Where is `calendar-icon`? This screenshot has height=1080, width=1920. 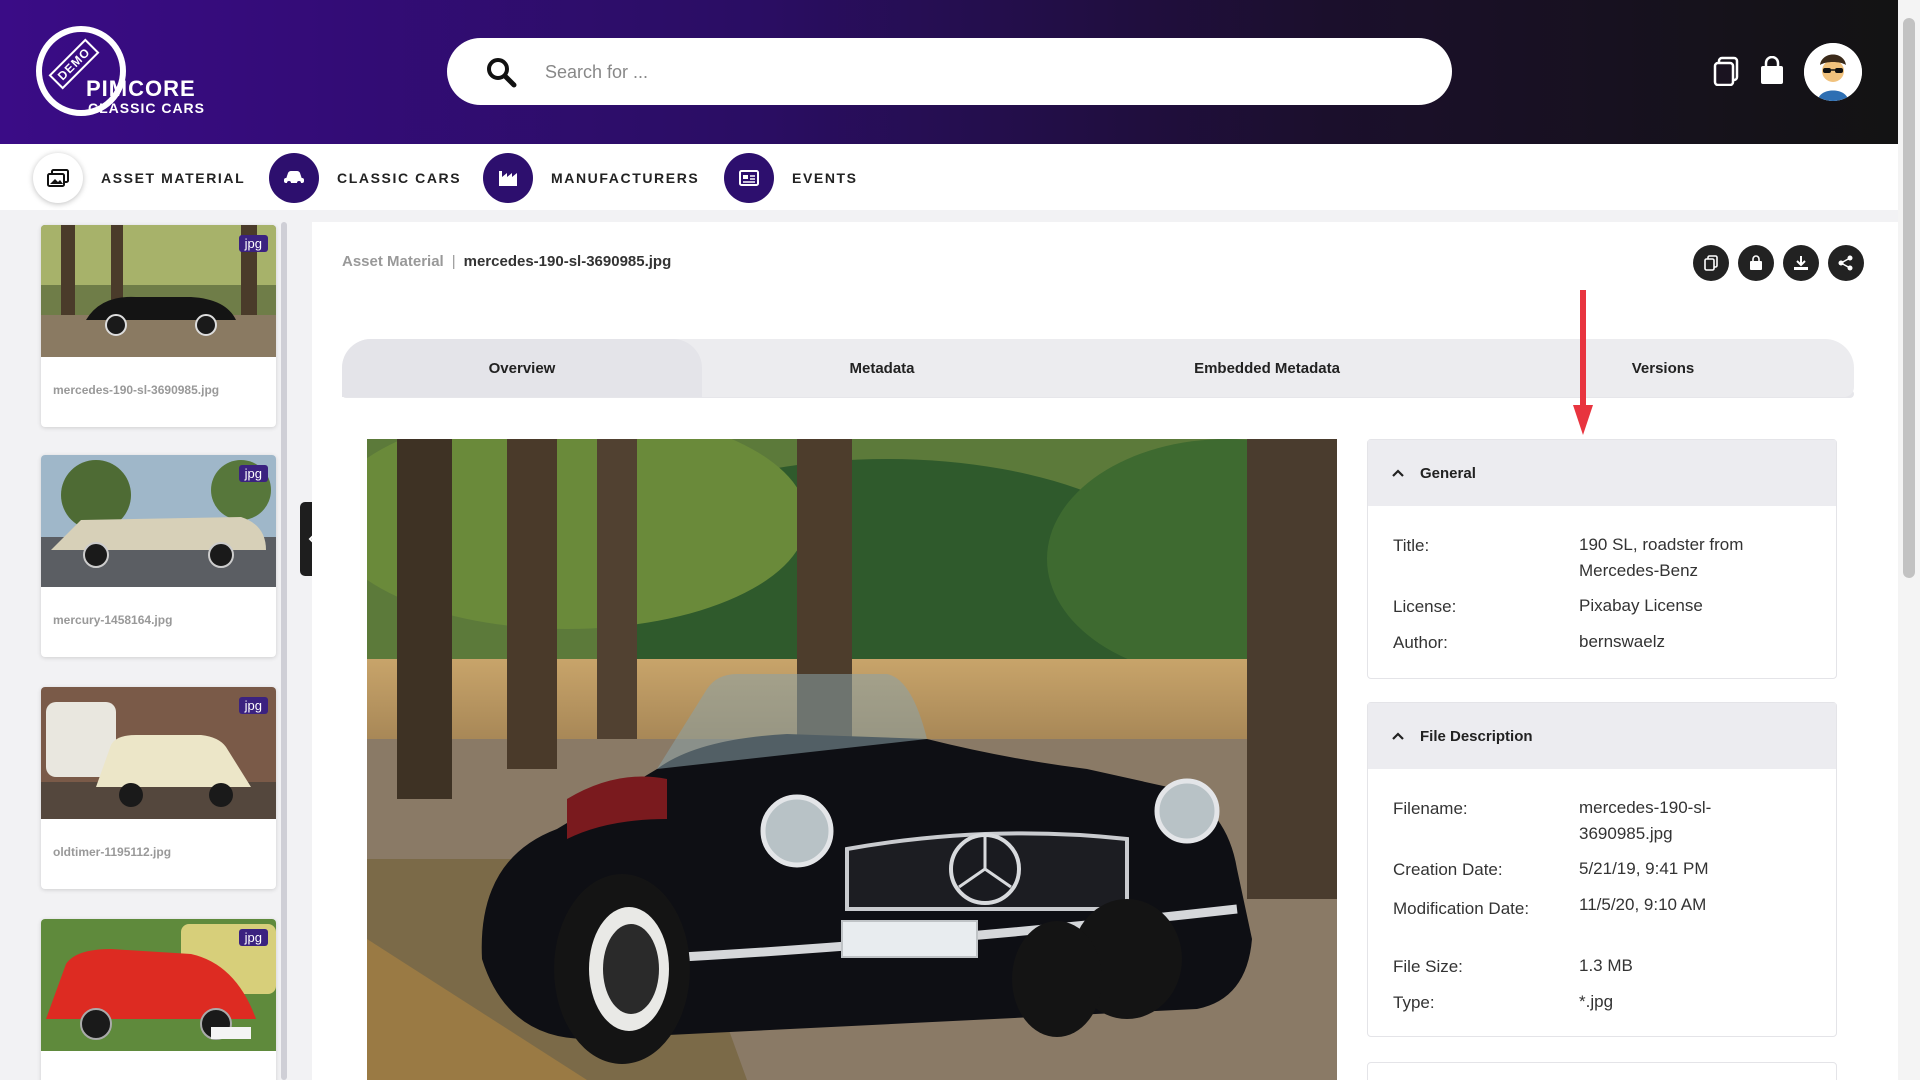
calendar-icon is located at coordinates (749, 178).